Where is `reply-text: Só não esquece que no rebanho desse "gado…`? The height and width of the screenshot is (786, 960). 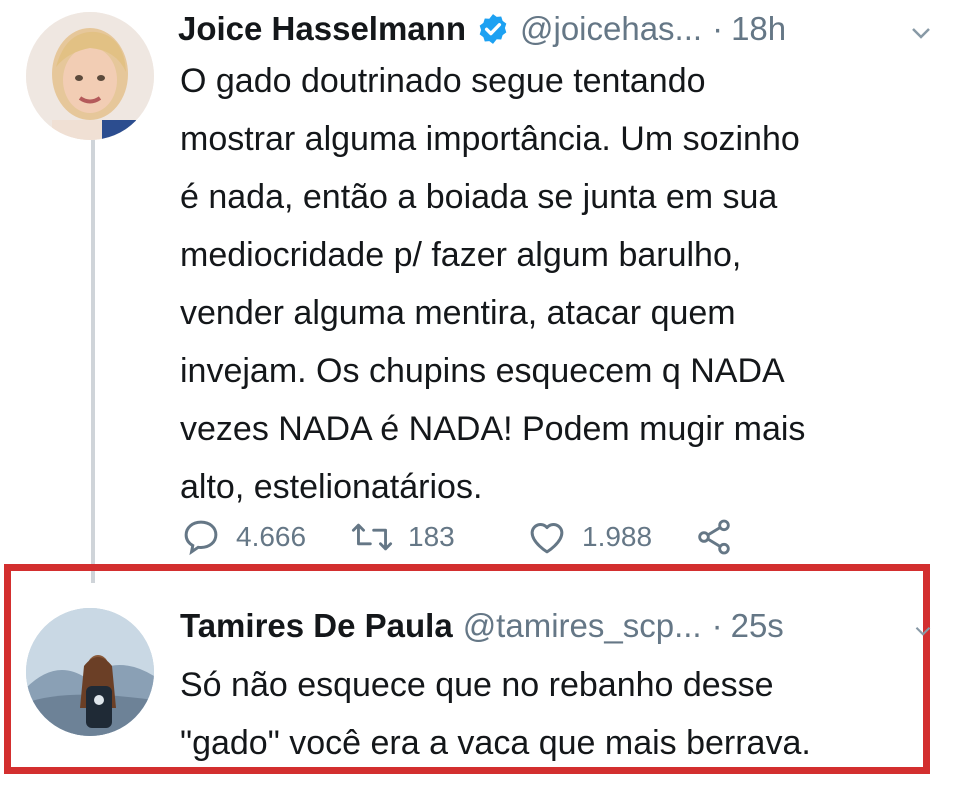
reply-text: Só não esquece que no rebanho desse "gado… is located at coordinates (495, 714).